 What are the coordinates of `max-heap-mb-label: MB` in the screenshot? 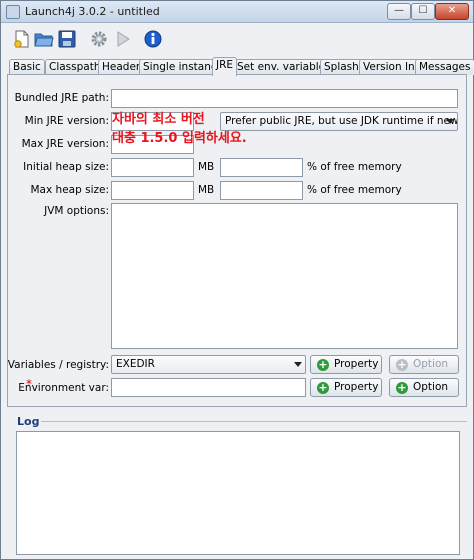 It's located at (206, 190).